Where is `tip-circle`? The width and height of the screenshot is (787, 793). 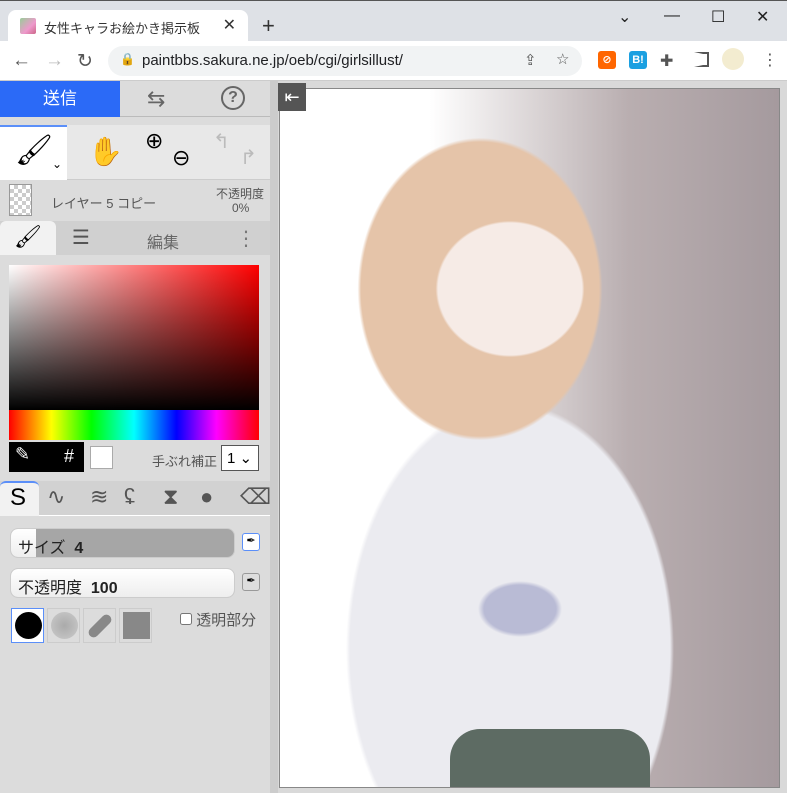 tip-circle is located at coordinates (27, 625).